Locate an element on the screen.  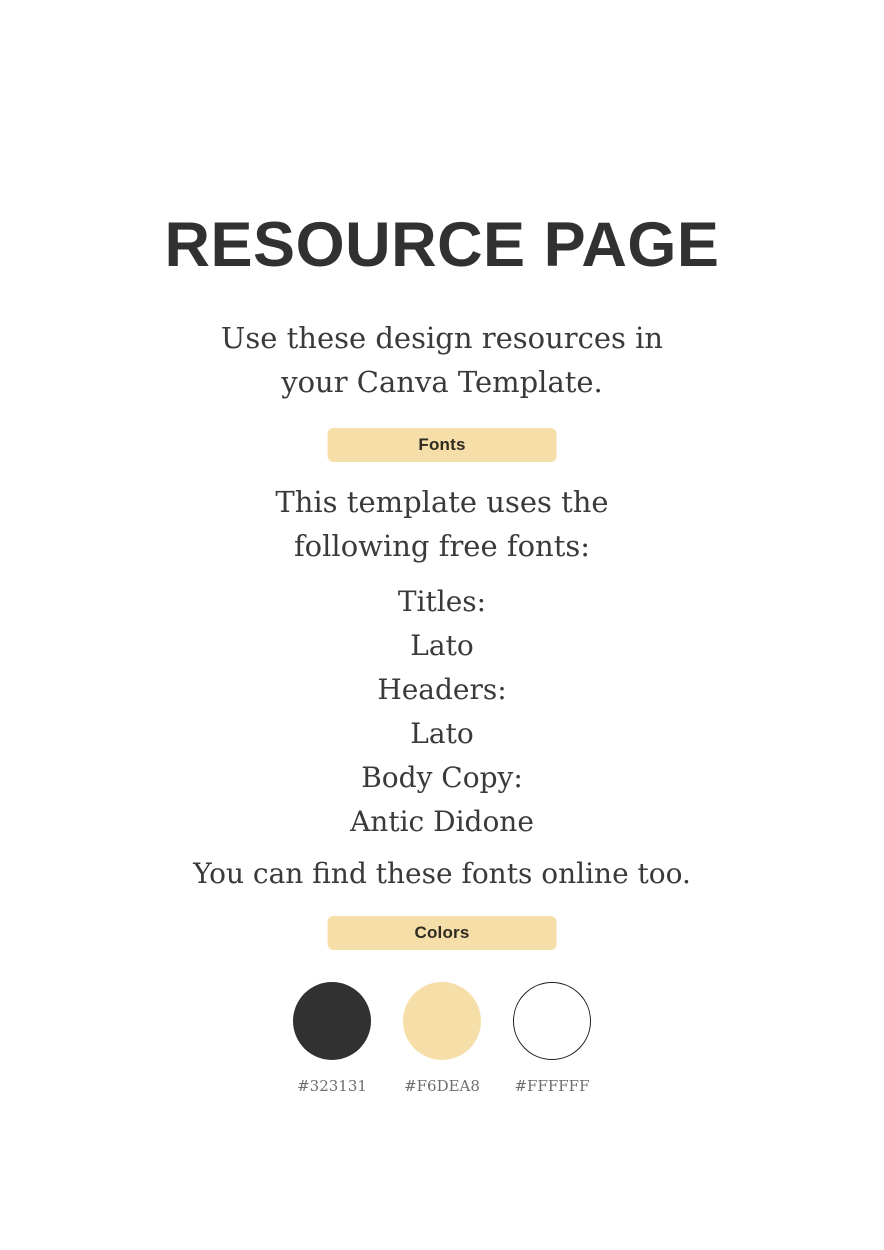
colors-section-badge: Colors is located at coordinates (442, 933).